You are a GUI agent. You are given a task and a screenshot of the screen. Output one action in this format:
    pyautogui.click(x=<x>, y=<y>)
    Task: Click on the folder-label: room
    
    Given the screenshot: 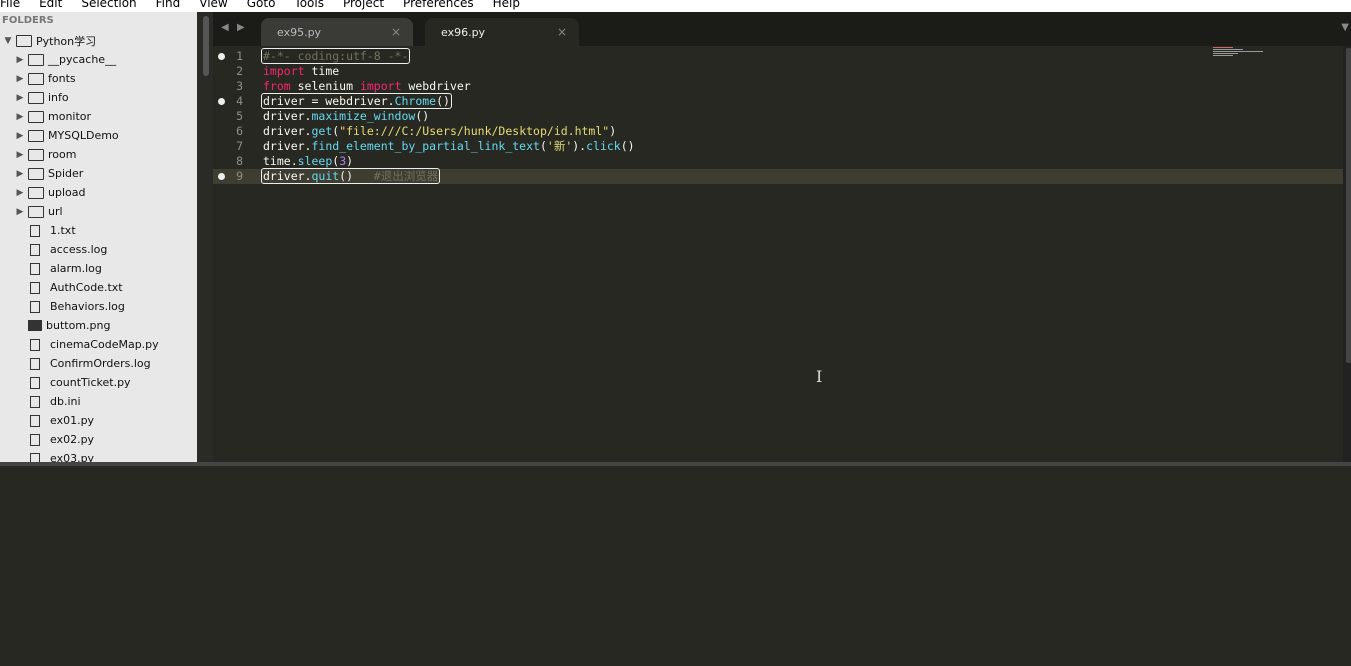 What is the action you would take?
    pyautogui.click(x=62, y=154)
    